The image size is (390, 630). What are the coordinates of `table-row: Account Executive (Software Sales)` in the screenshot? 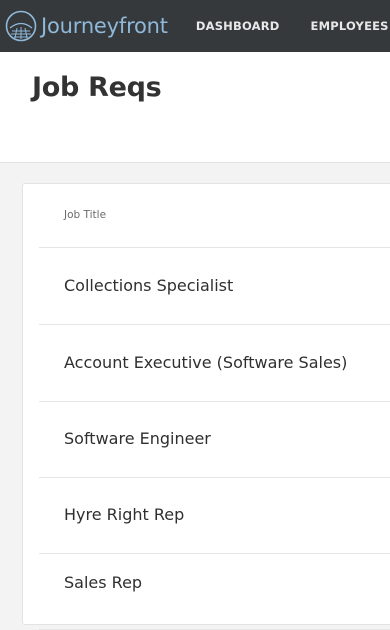 It's located at (214, 363).